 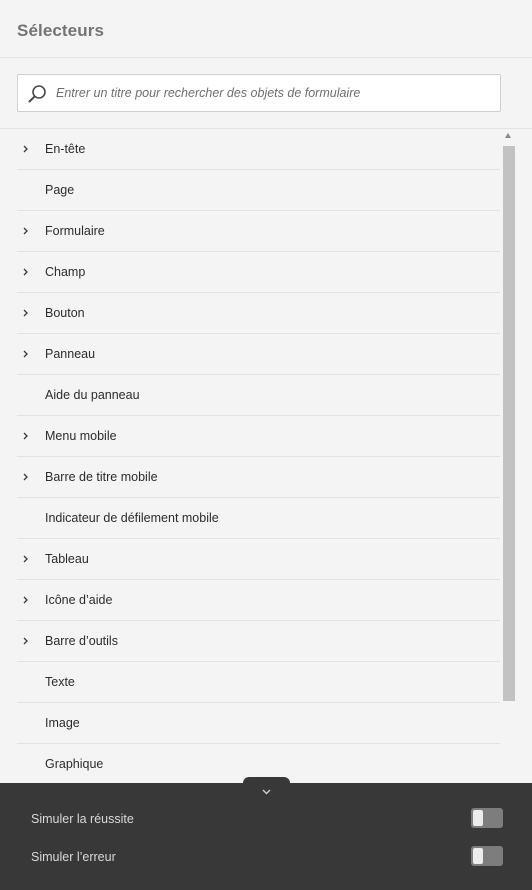 What do you see at coordinates (67, 559) in the screenshot?
I see `list-item-label: Tableau` at bounding box center [67, 559].